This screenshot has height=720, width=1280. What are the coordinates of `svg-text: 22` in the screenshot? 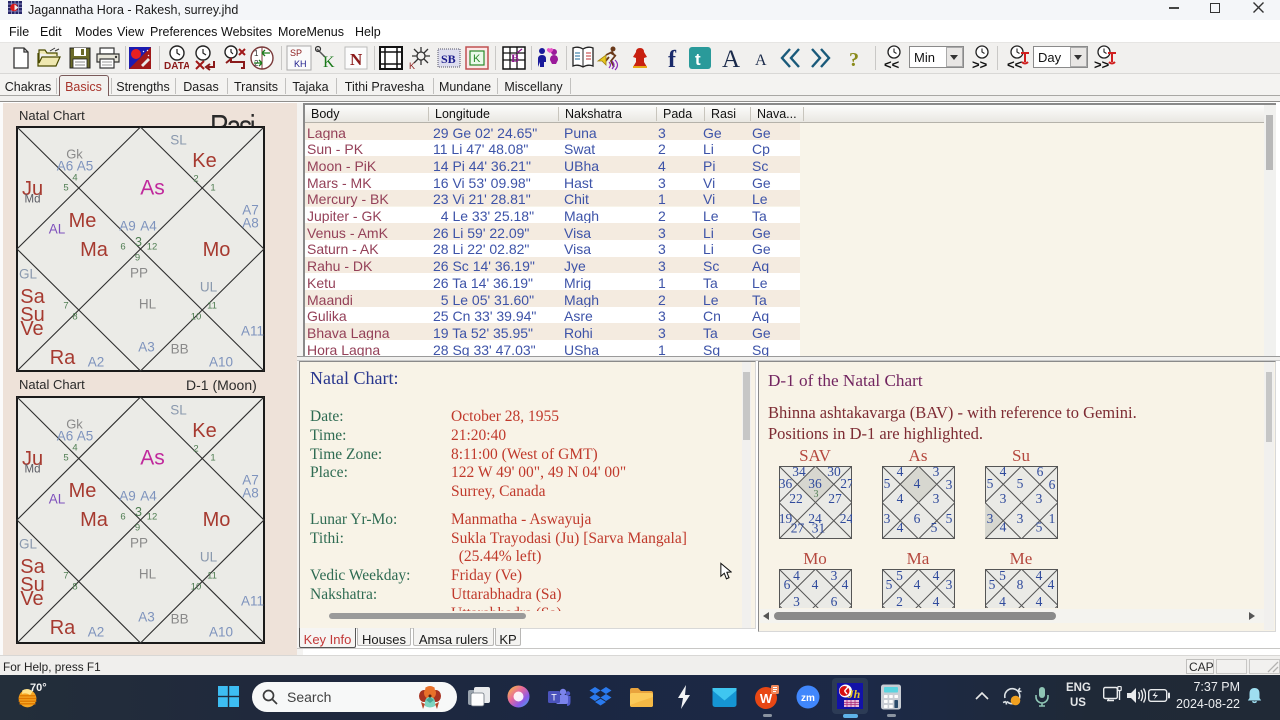 It's located at (796, 498).